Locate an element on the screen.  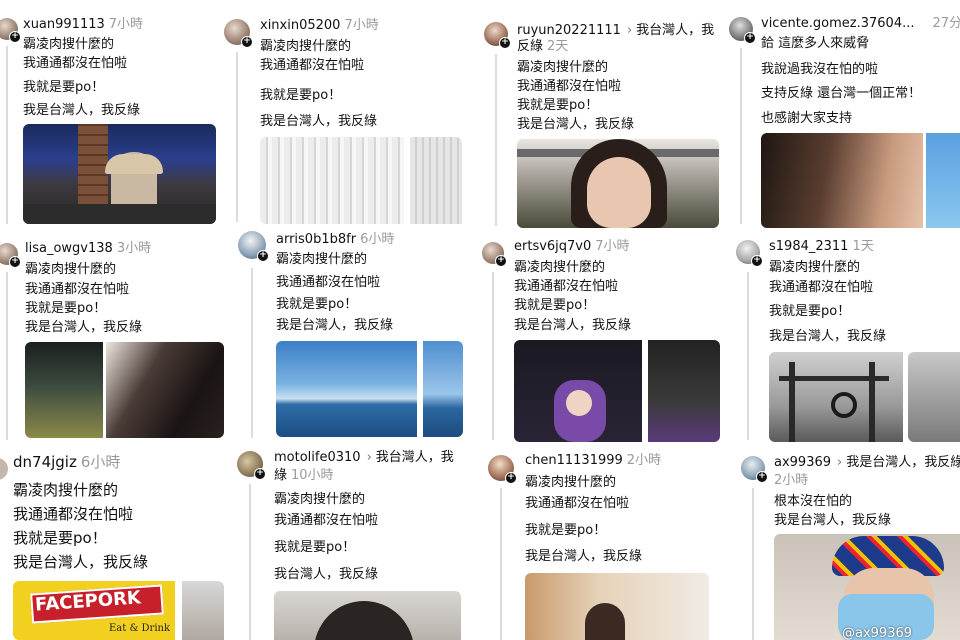
sign-subtext: Eat & Drink is located at coordinates (140, 628).